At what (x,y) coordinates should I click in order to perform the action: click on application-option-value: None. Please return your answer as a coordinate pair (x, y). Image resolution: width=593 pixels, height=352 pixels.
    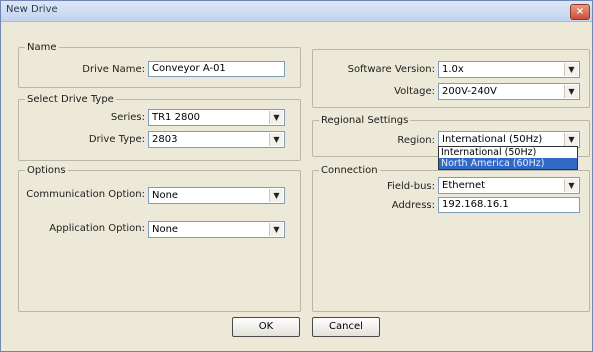
    Looking at the image, I should click on (165, 229).